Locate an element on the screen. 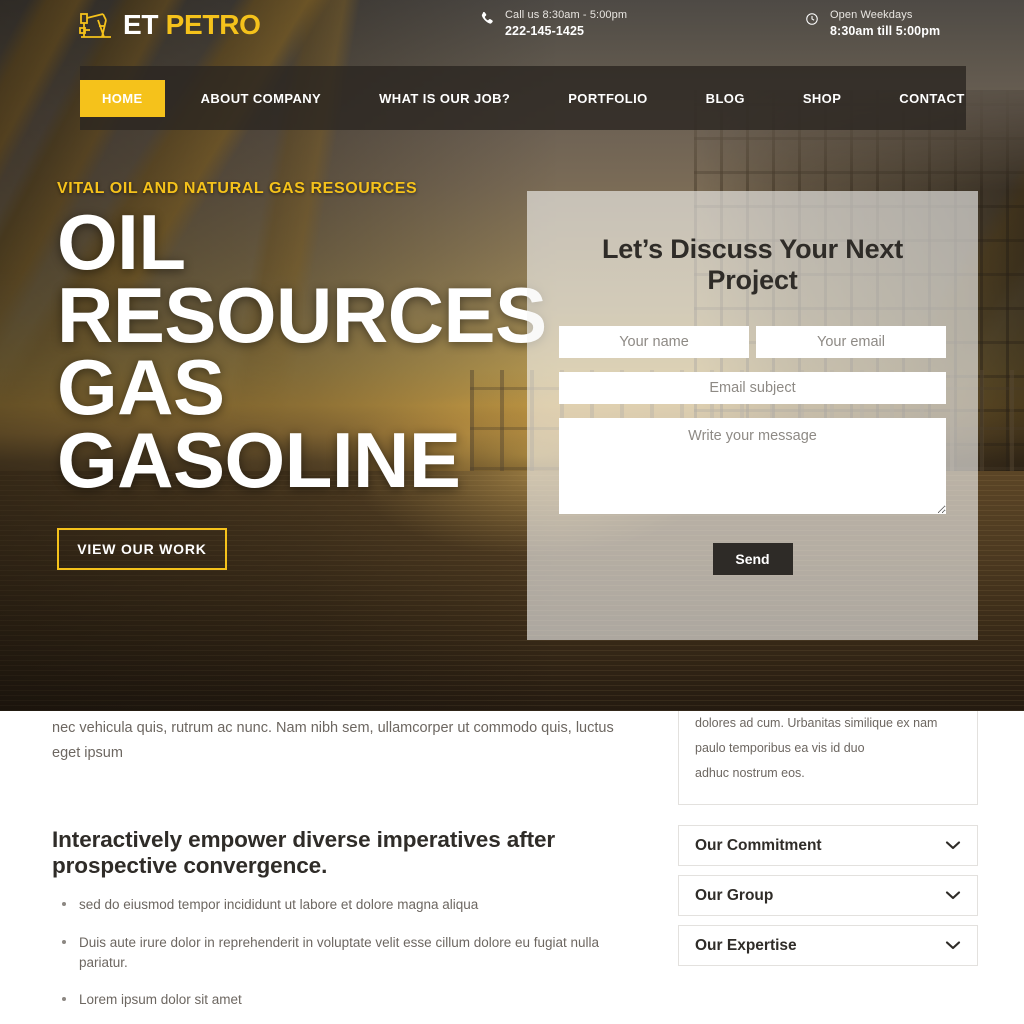  oil-pump-jack-icon is located at coordinates (96, 25).